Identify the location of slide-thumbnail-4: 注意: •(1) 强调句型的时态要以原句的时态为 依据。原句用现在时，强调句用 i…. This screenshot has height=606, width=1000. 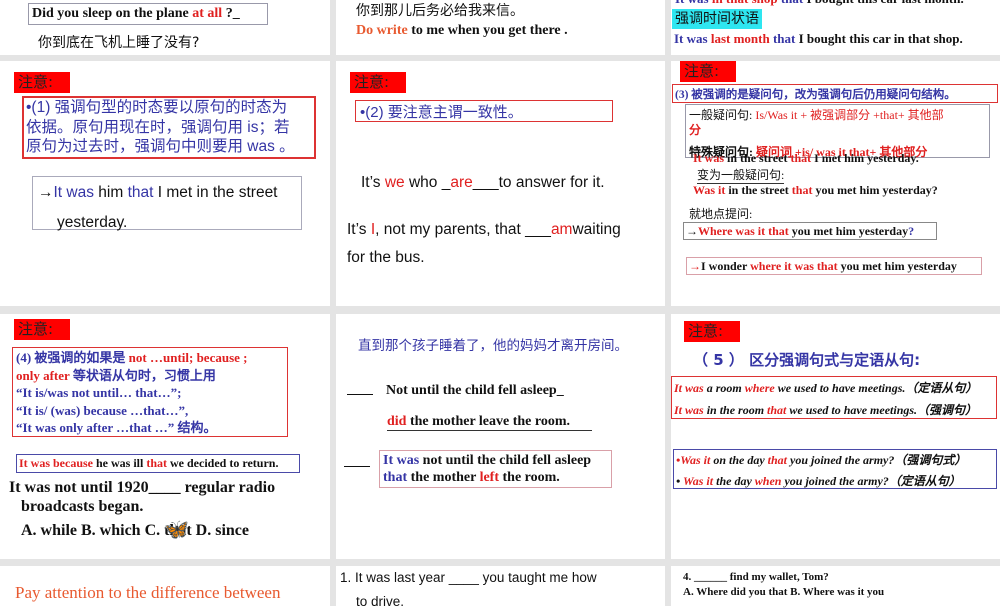
(165, 183).